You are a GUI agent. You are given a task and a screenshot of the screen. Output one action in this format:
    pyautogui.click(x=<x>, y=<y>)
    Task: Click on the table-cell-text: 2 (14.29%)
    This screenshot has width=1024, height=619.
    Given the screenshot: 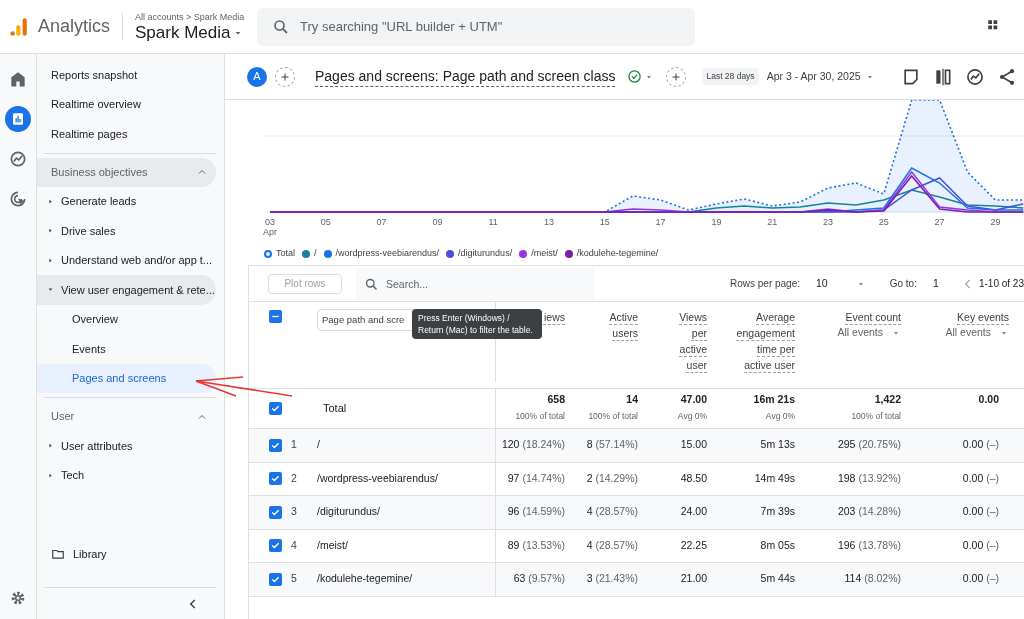 What is the action you would take?
    pyautogui.click(x=612, y=478)
    